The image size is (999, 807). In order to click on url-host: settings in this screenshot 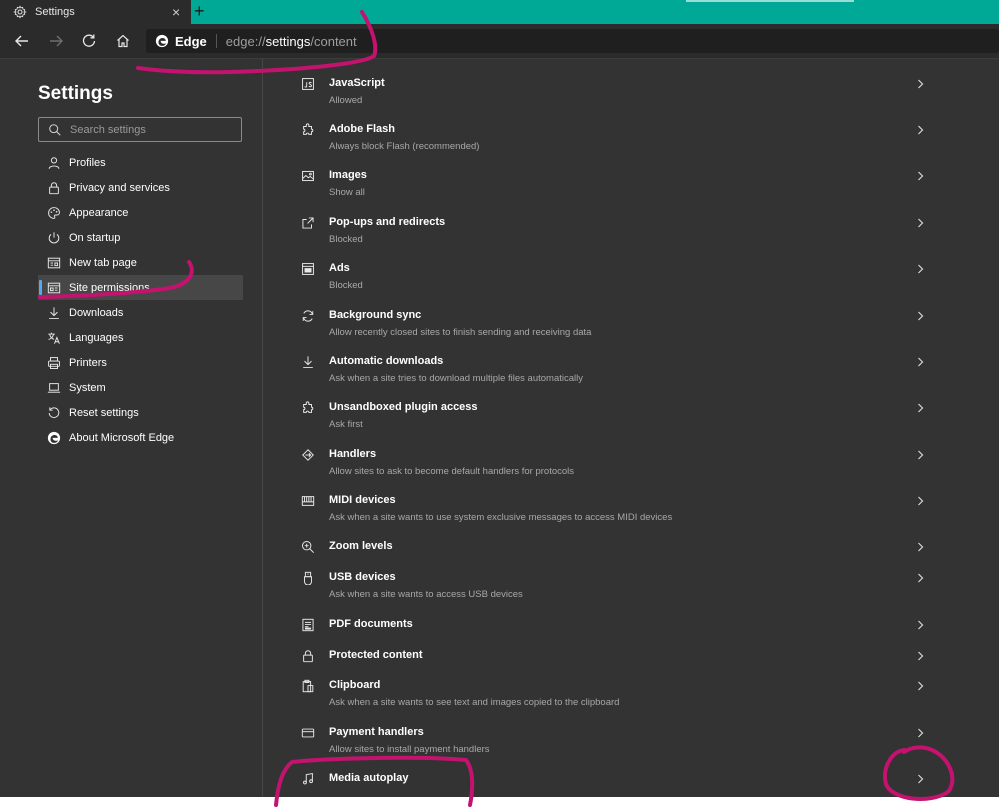, I will do `click(288, 41)`.